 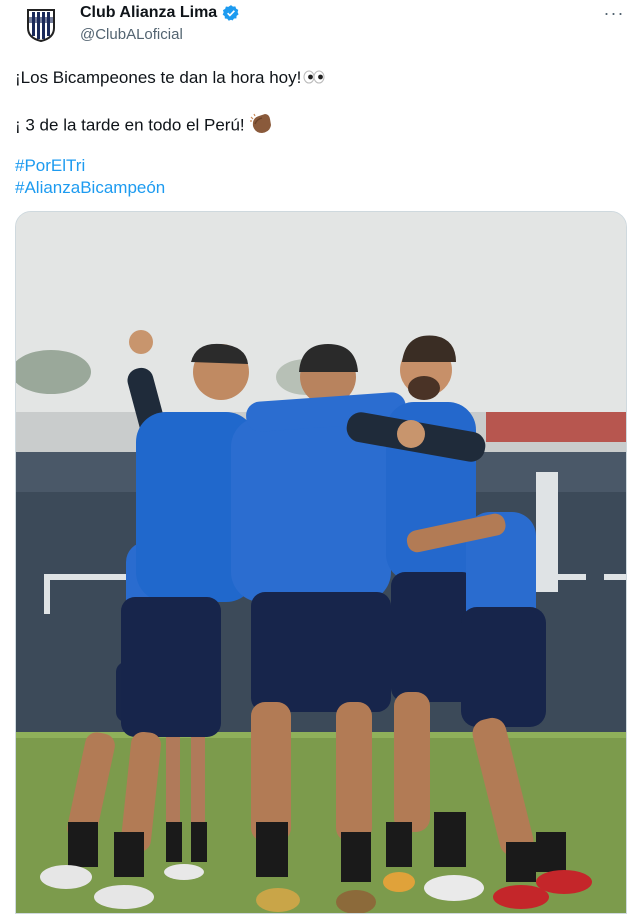 I want to click on author-block: Club Alianza Lima @ClubALoficial, so click(x=160, y=23).